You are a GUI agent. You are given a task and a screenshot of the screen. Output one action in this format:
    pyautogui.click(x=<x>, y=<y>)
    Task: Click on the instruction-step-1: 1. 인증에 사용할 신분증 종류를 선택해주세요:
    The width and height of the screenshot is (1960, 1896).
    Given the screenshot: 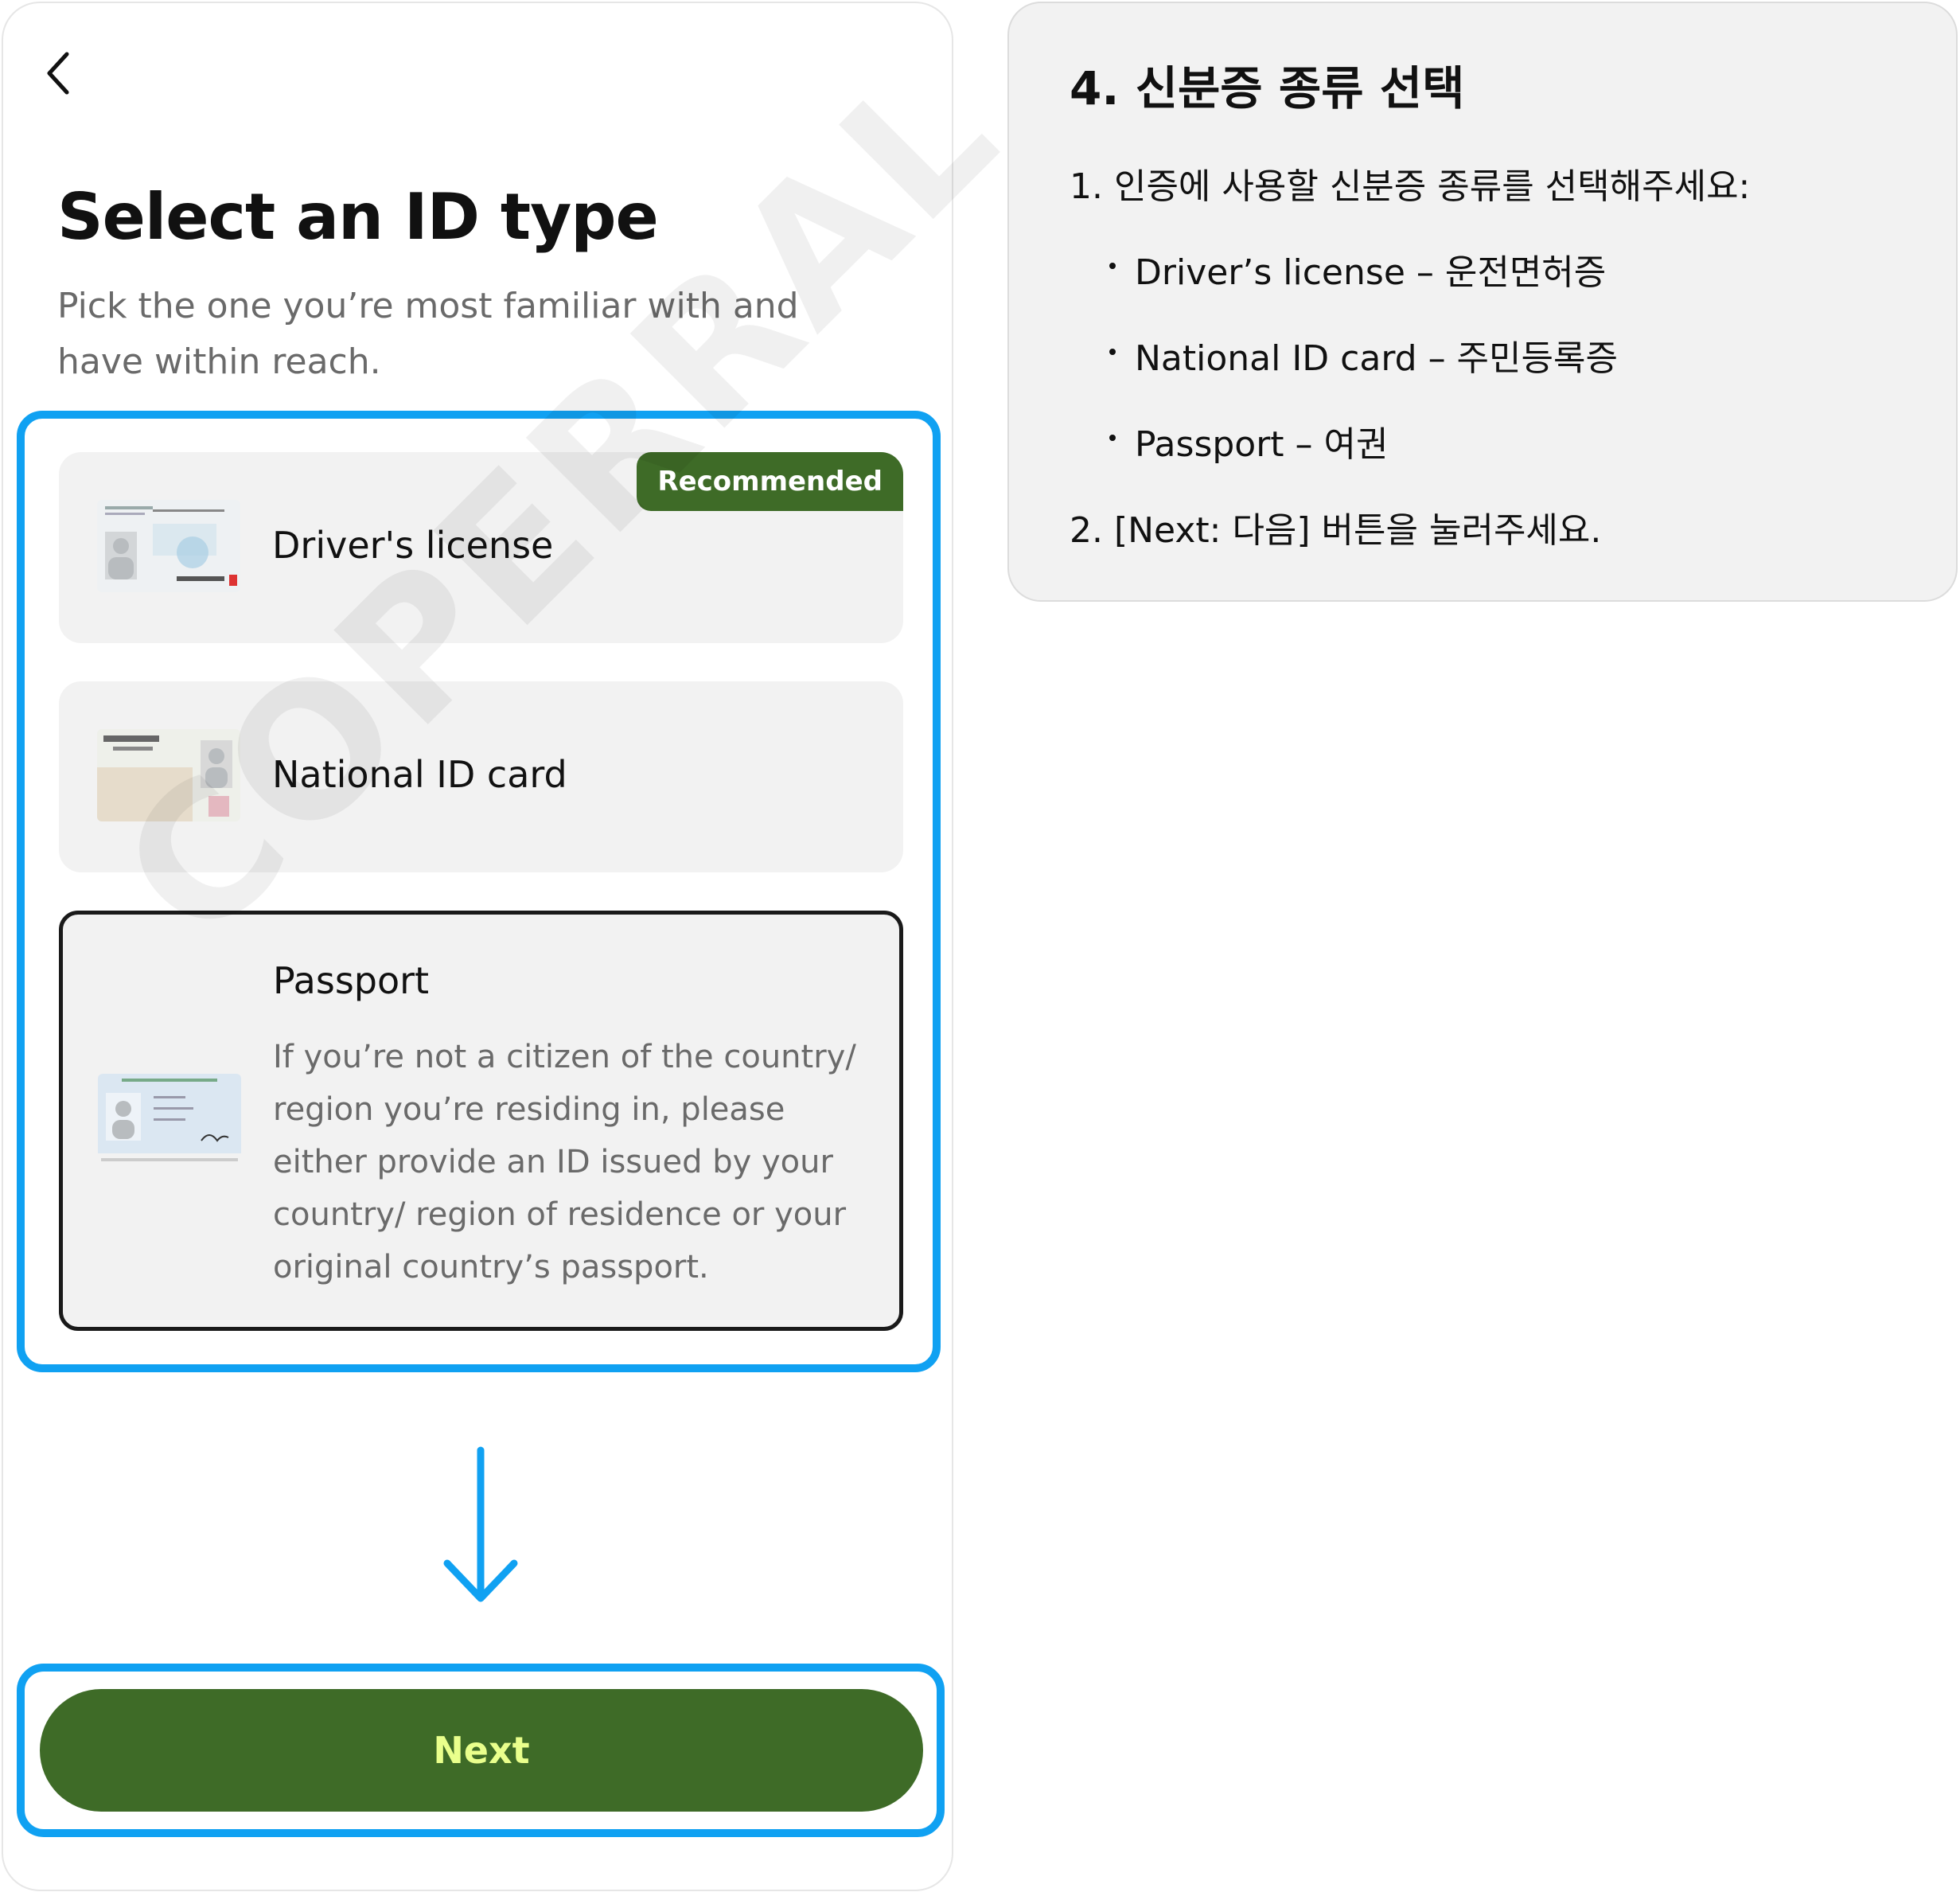 What is the action you would take?
    pyautogui.click(x=1410, y=187)
    